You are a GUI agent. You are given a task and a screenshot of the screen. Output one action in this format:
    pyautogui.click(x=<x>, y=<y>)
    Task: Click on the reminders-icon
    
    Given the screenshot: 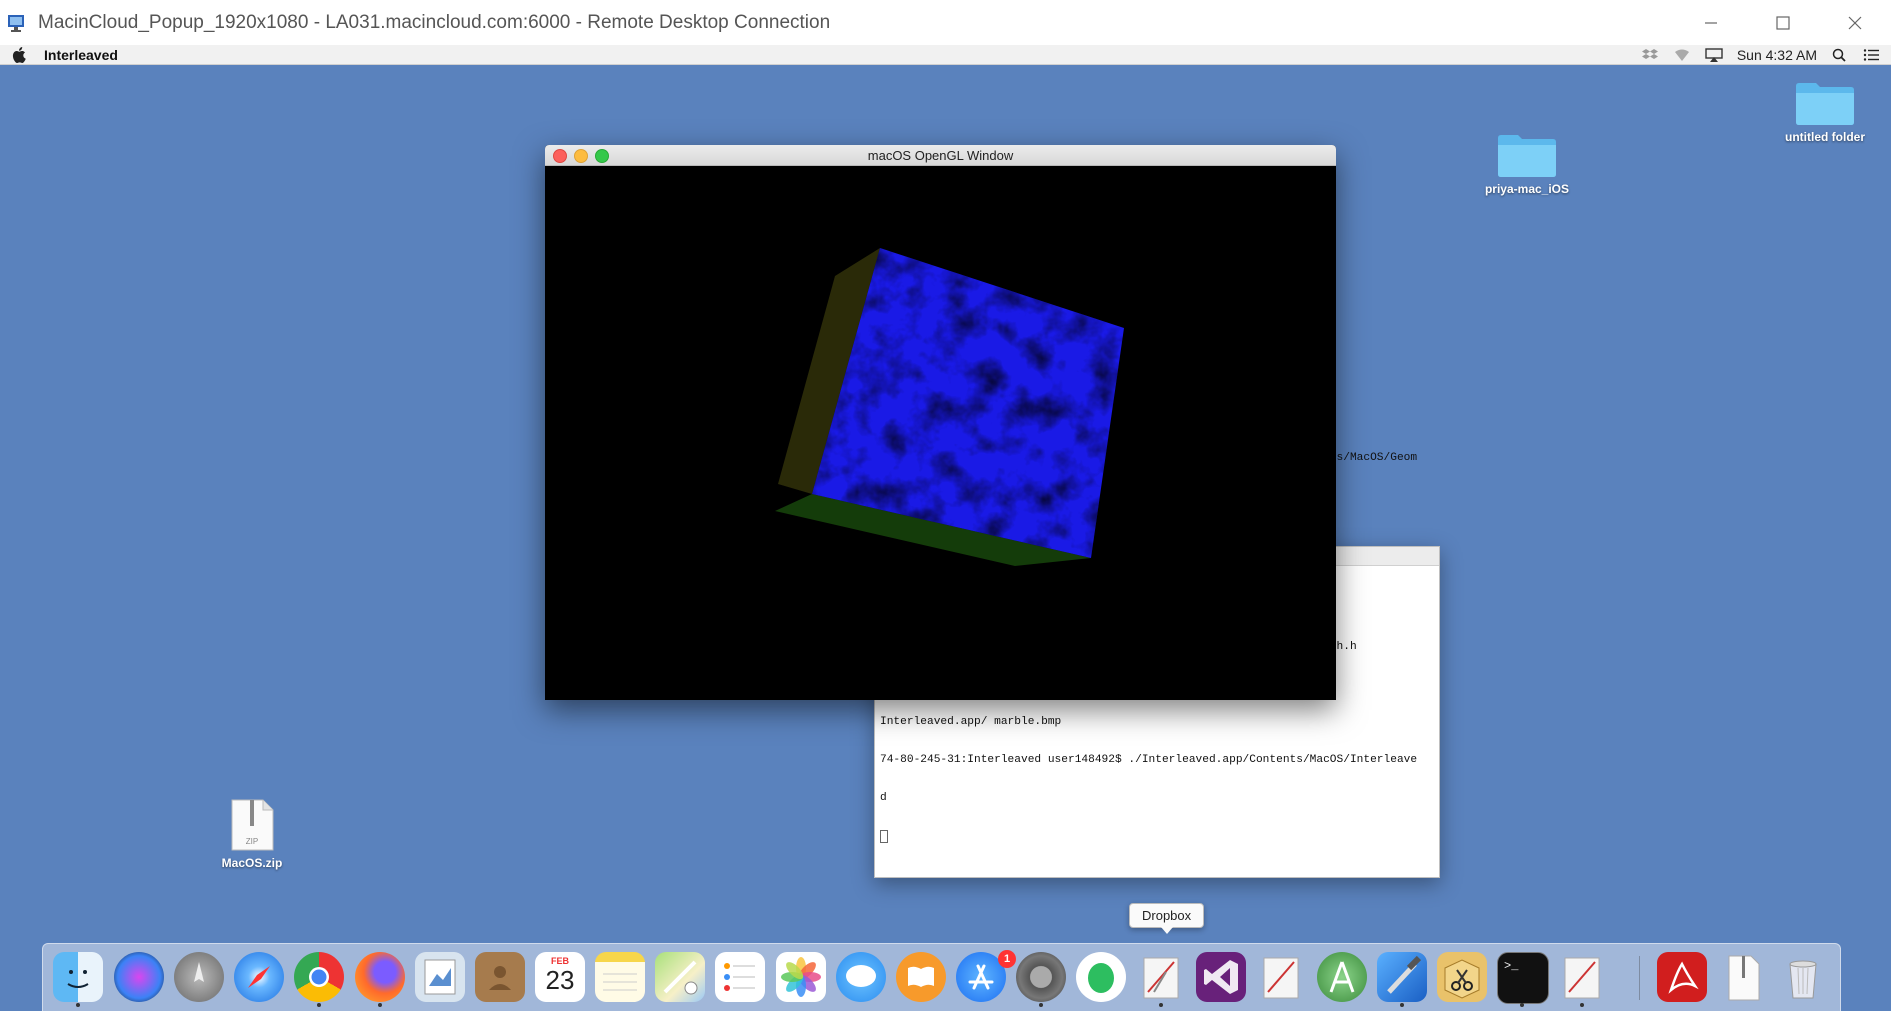 What is the action you would take?
    pyautogui.click(x=740, y=977)
    